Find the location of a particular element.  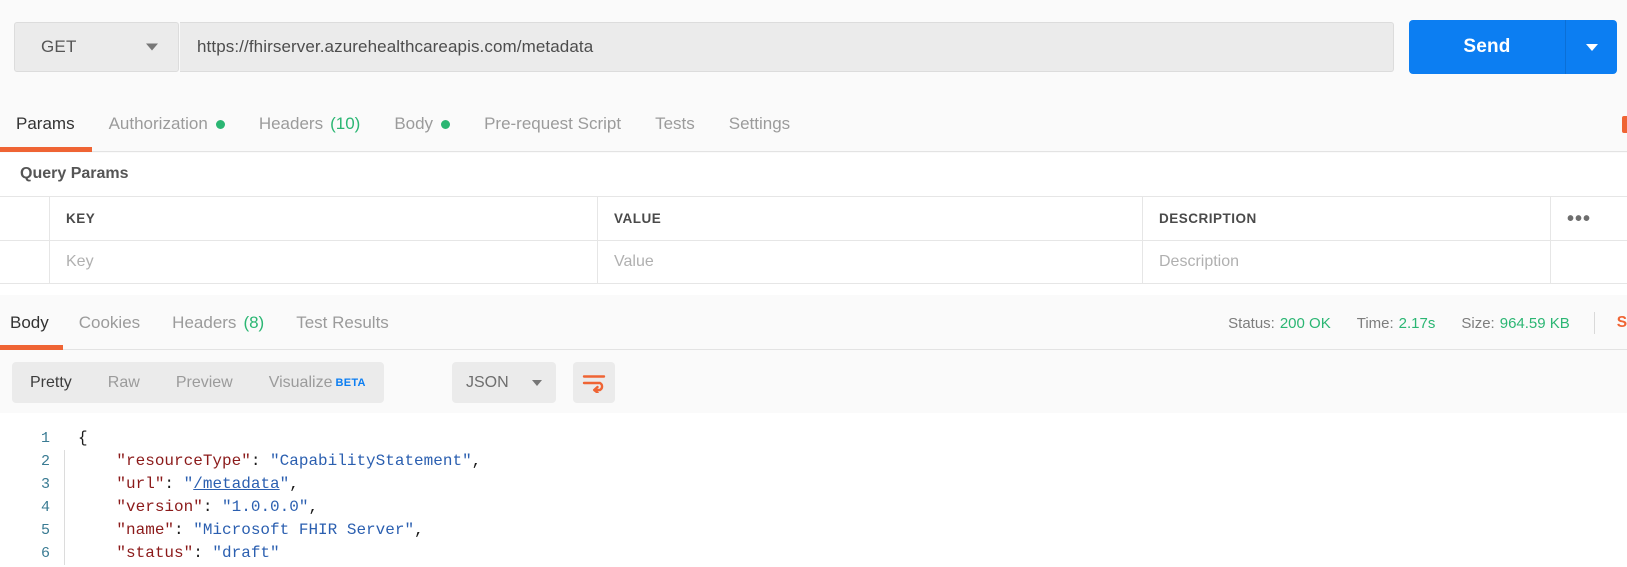

line-number: 4 is located at coordinates (45, 507).